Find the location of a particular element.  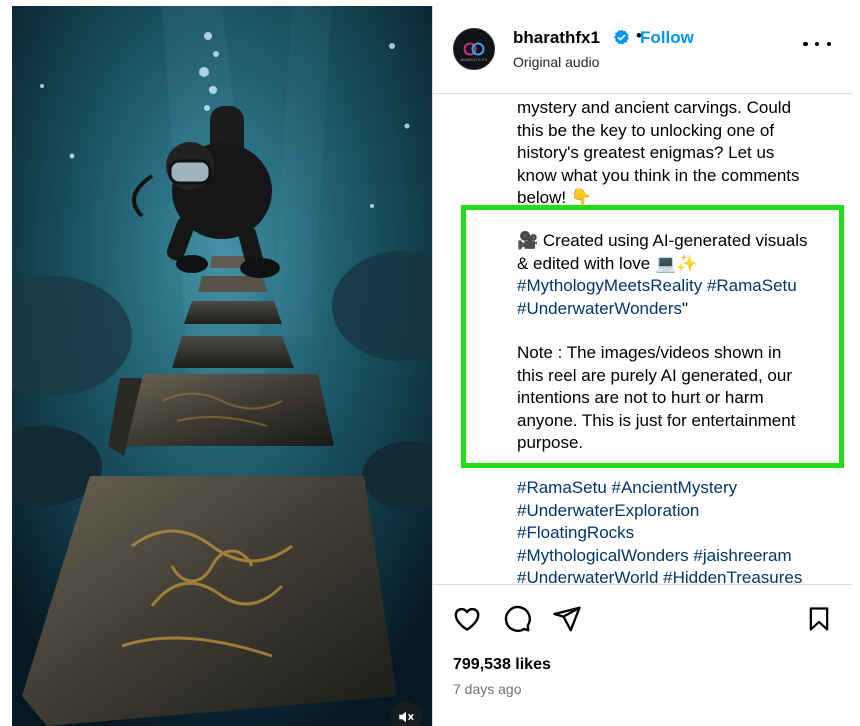

hashtag-link: #AncientMystery is located at coordinates (675, 487).